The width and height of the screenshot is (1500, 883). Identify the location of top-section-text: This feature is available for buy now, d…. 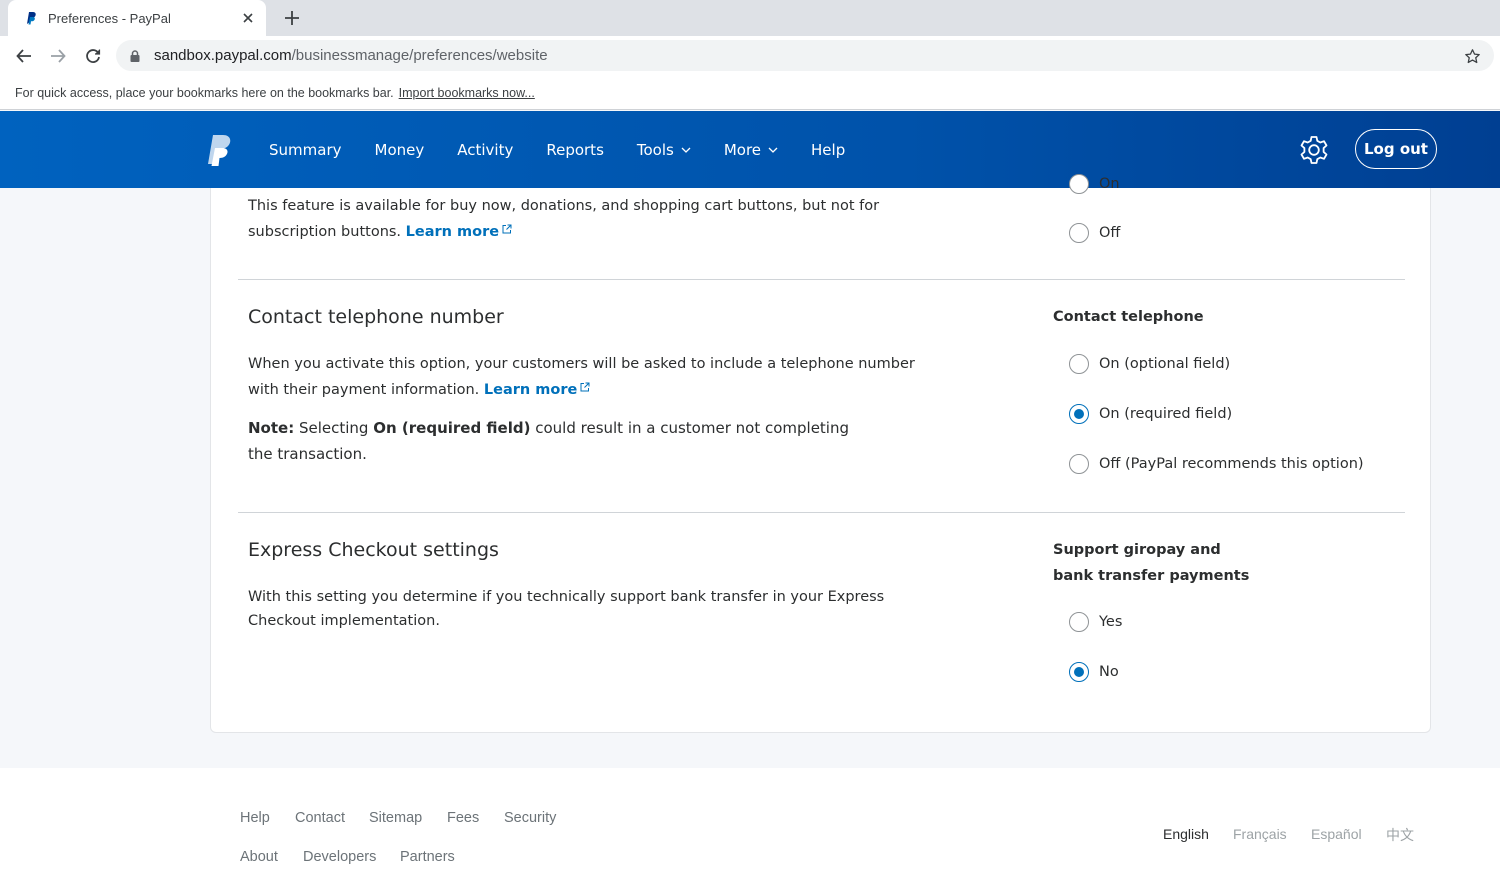
(564, 219).